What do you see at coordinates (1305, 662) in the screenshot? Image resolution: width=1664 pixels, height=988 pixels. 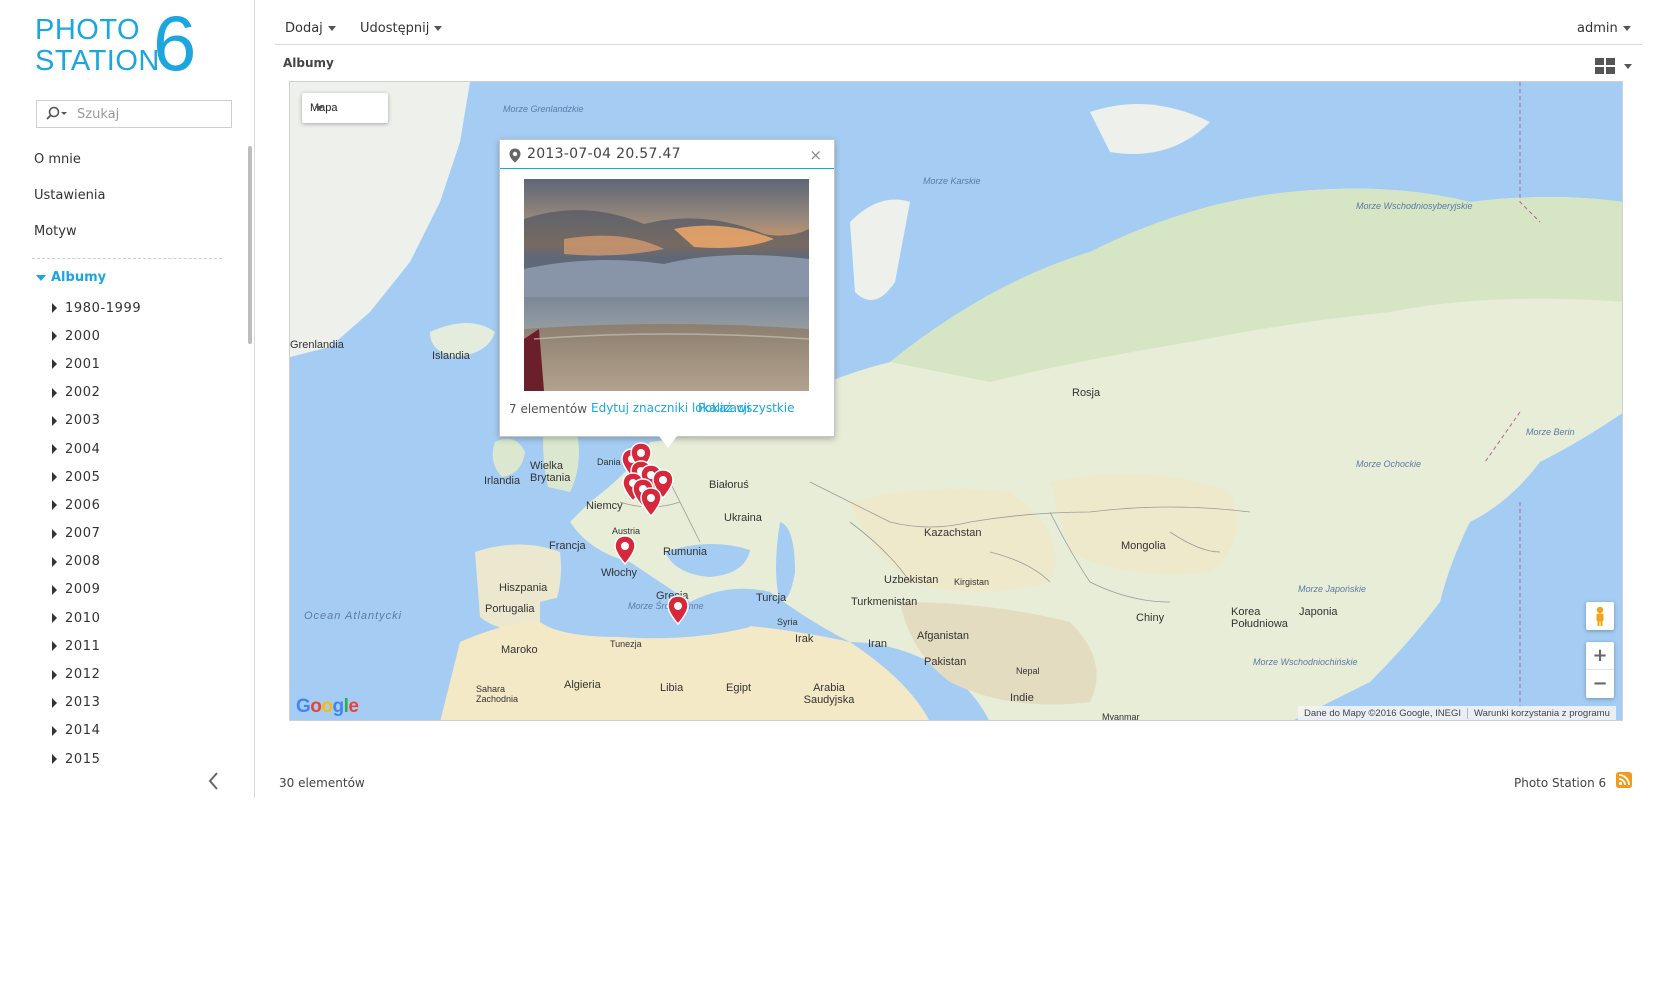 I see `map-label-sea: Morze Wschodniochińskie` at bounding box center [1305, 662].